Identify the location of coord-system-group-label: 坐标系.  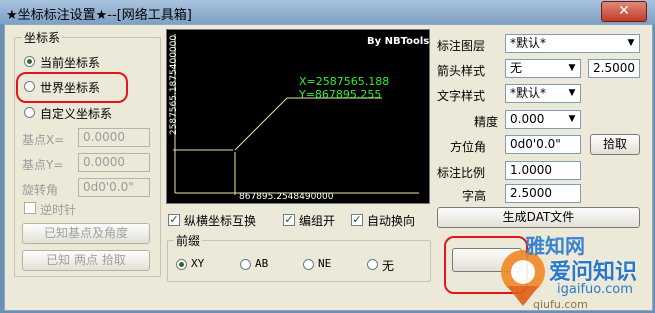
(42, 37).